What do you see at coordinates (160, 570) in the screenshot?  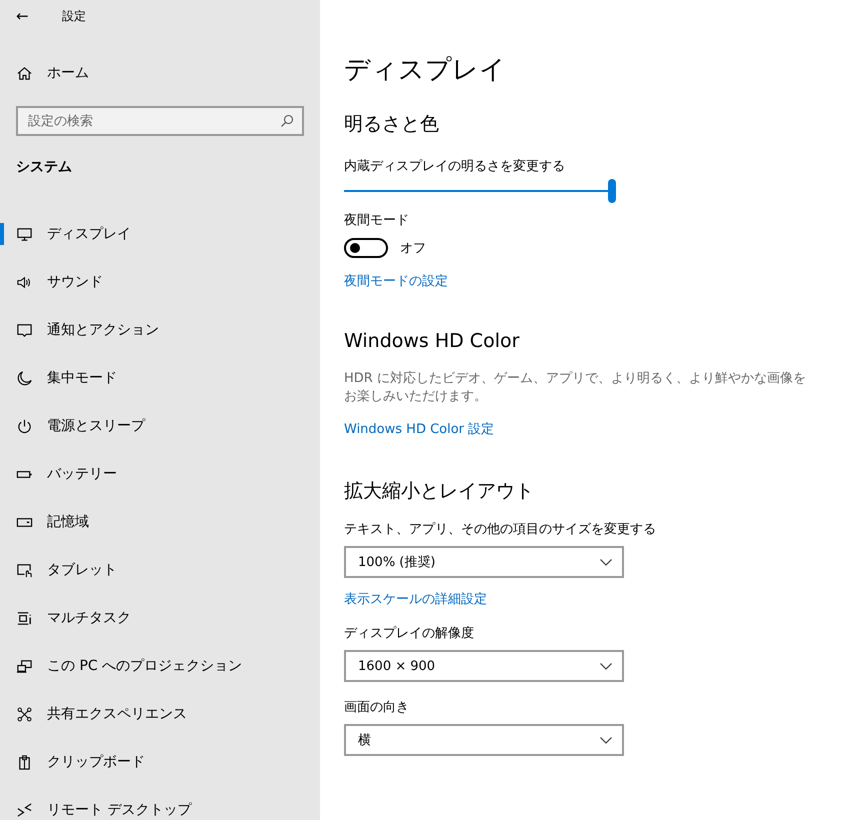 I see `sidebar-item: タブレット` at bounding box center [160, 570].